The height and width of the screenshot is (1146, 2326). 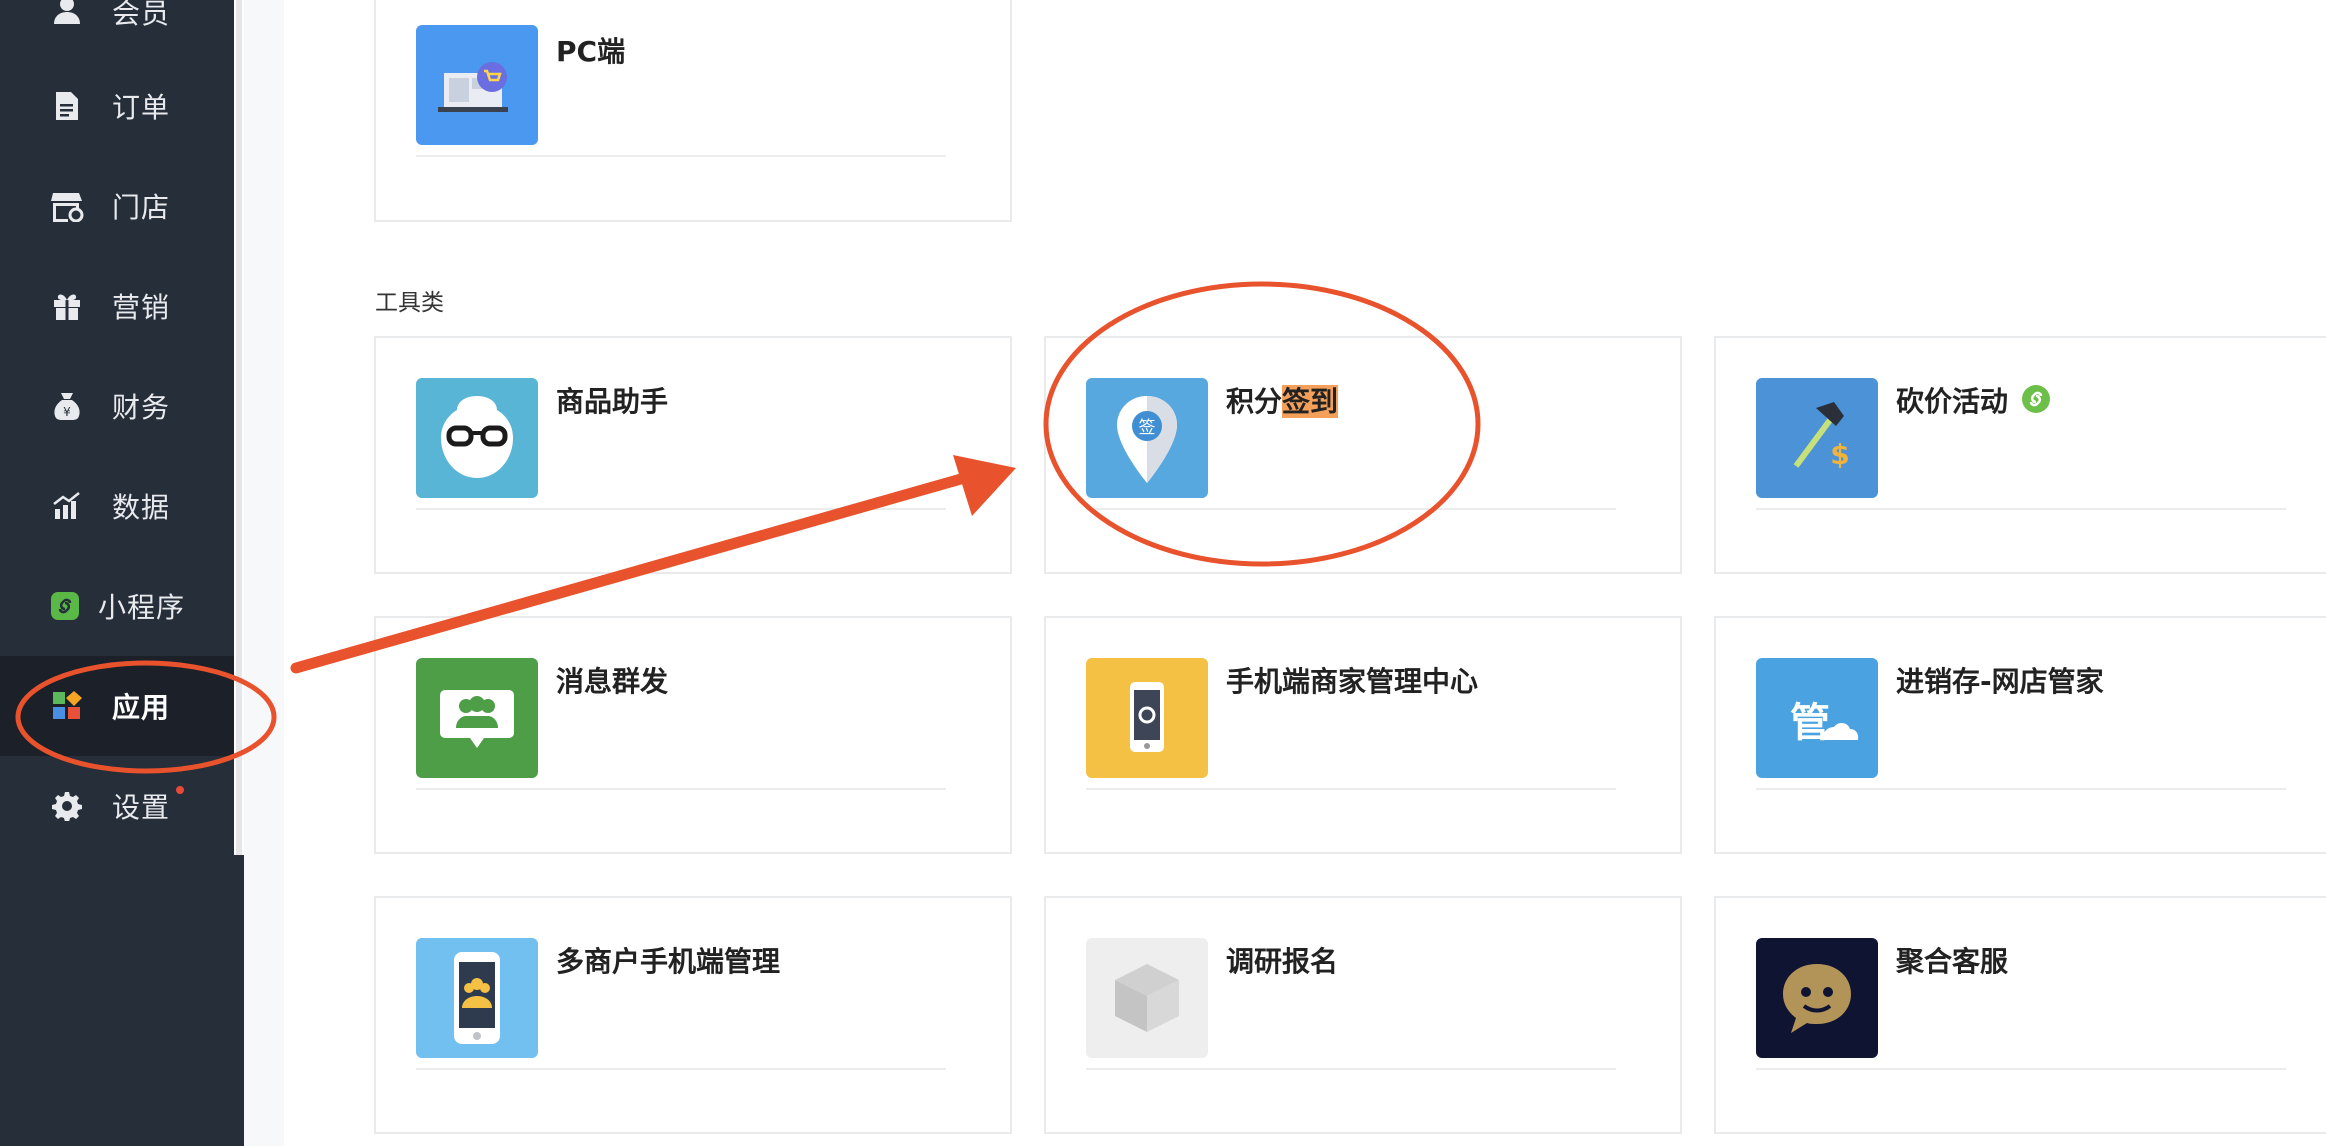 I want to click on pc-shop-icon, so click(x=477, y=85).